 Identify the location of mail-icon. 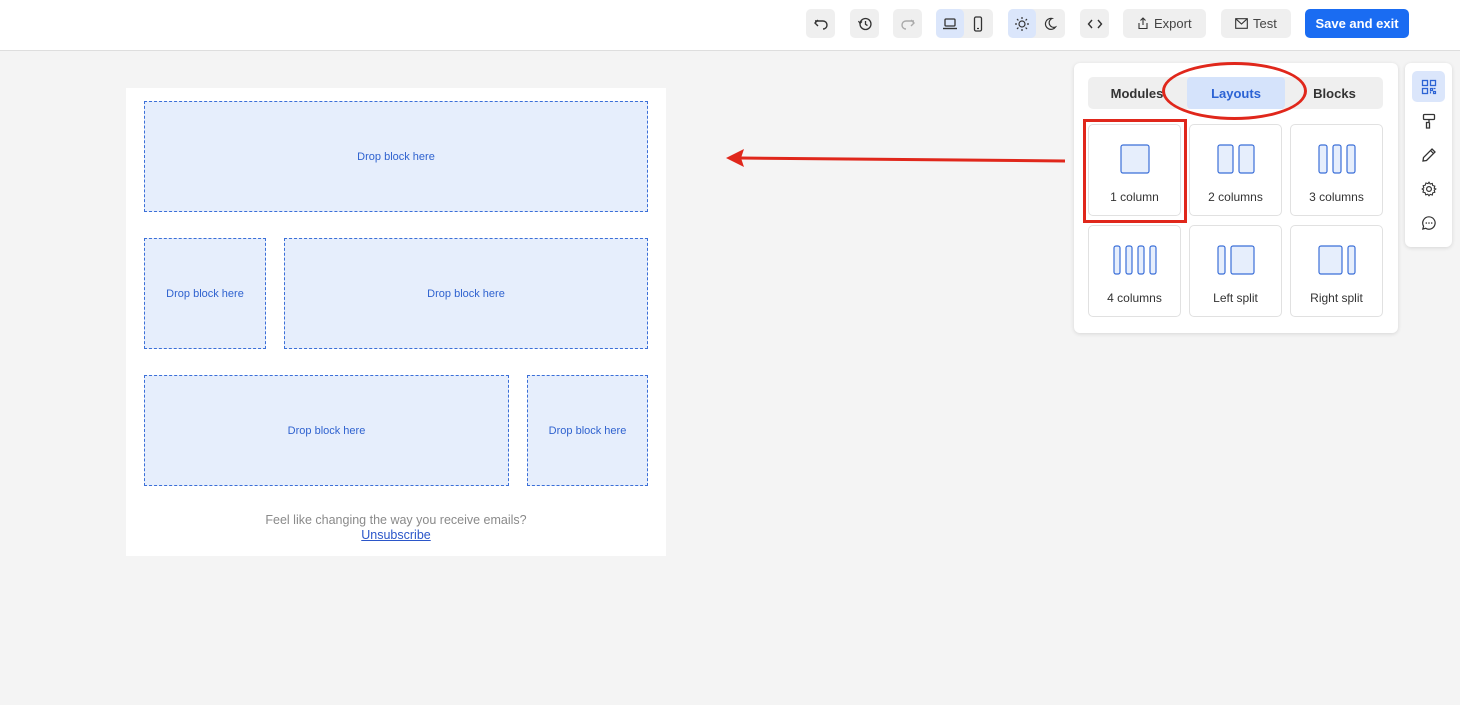
(1241, 23).